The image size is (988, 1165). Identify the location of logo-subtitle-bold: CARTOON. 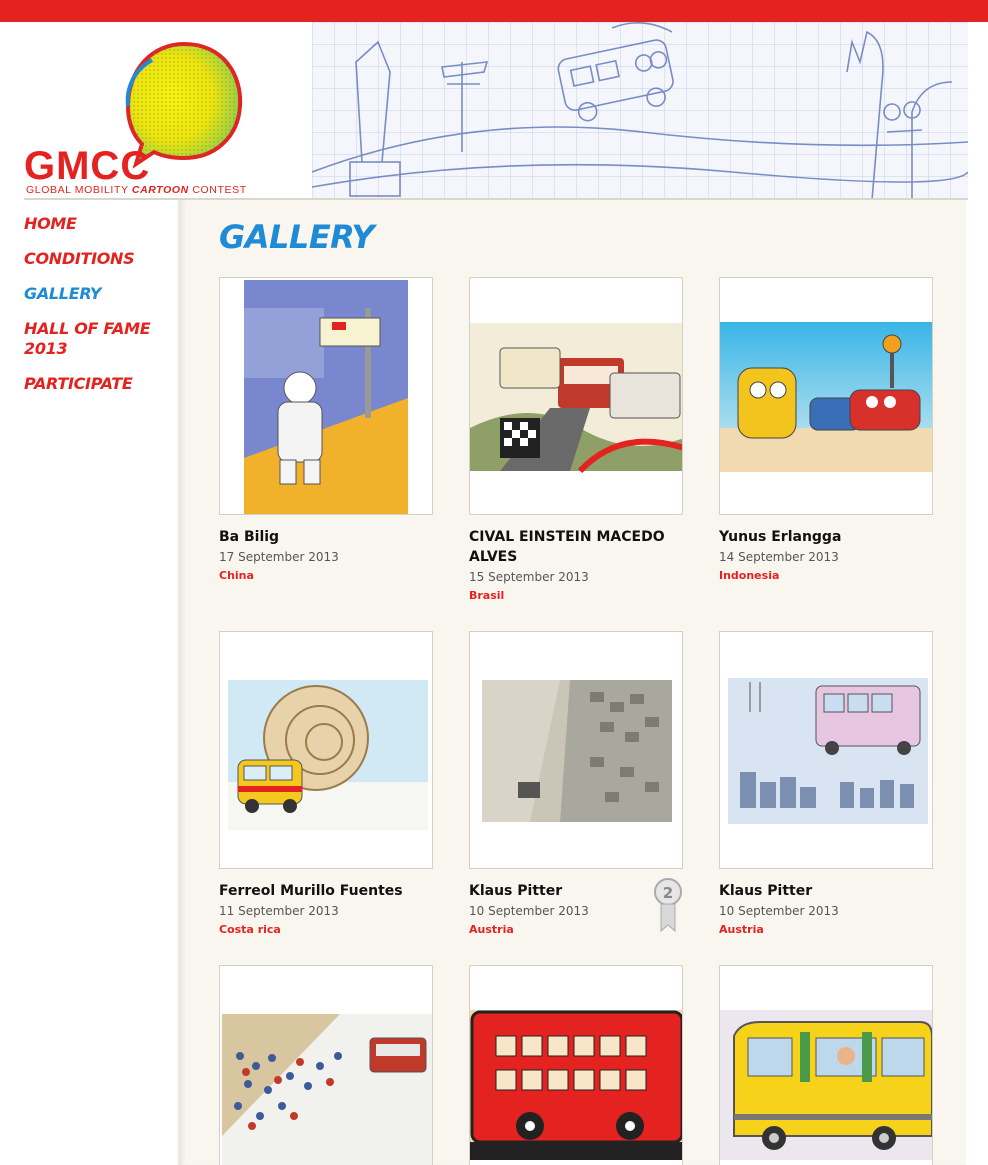
(160, 190).